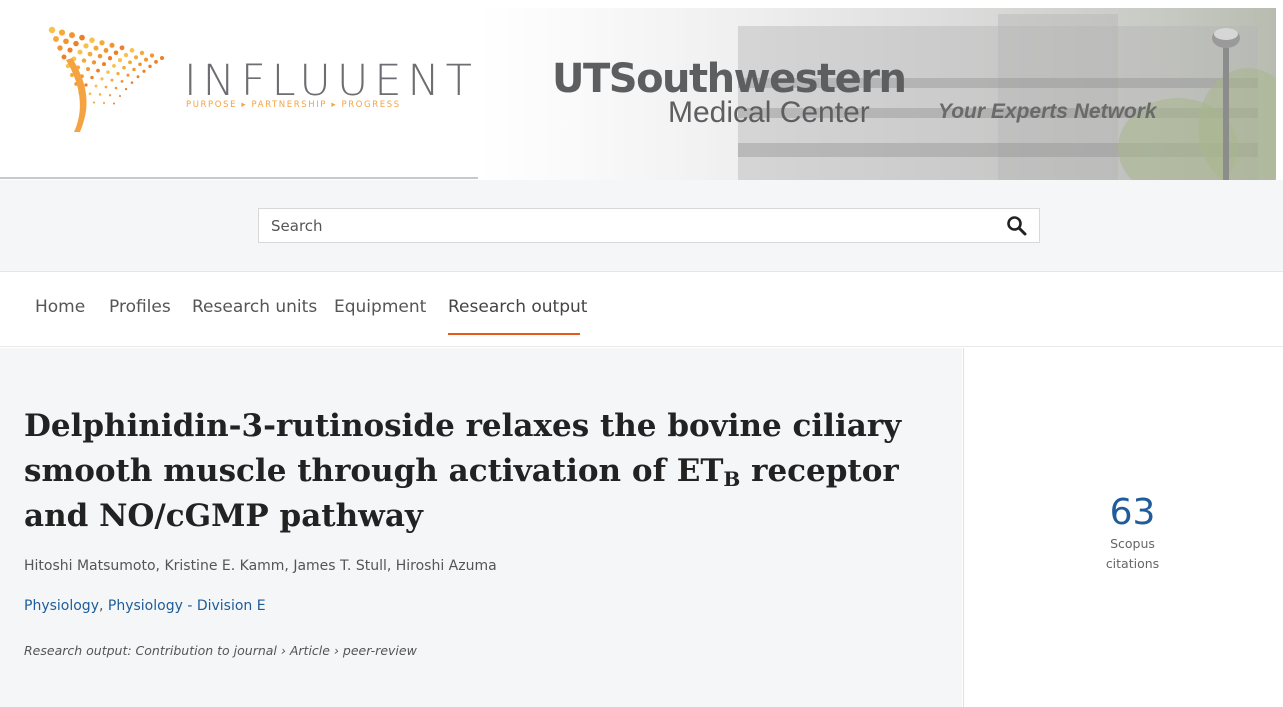 This screenshot has height=707, width=1283. I want to click on search-bar-region, so click(641, 226).